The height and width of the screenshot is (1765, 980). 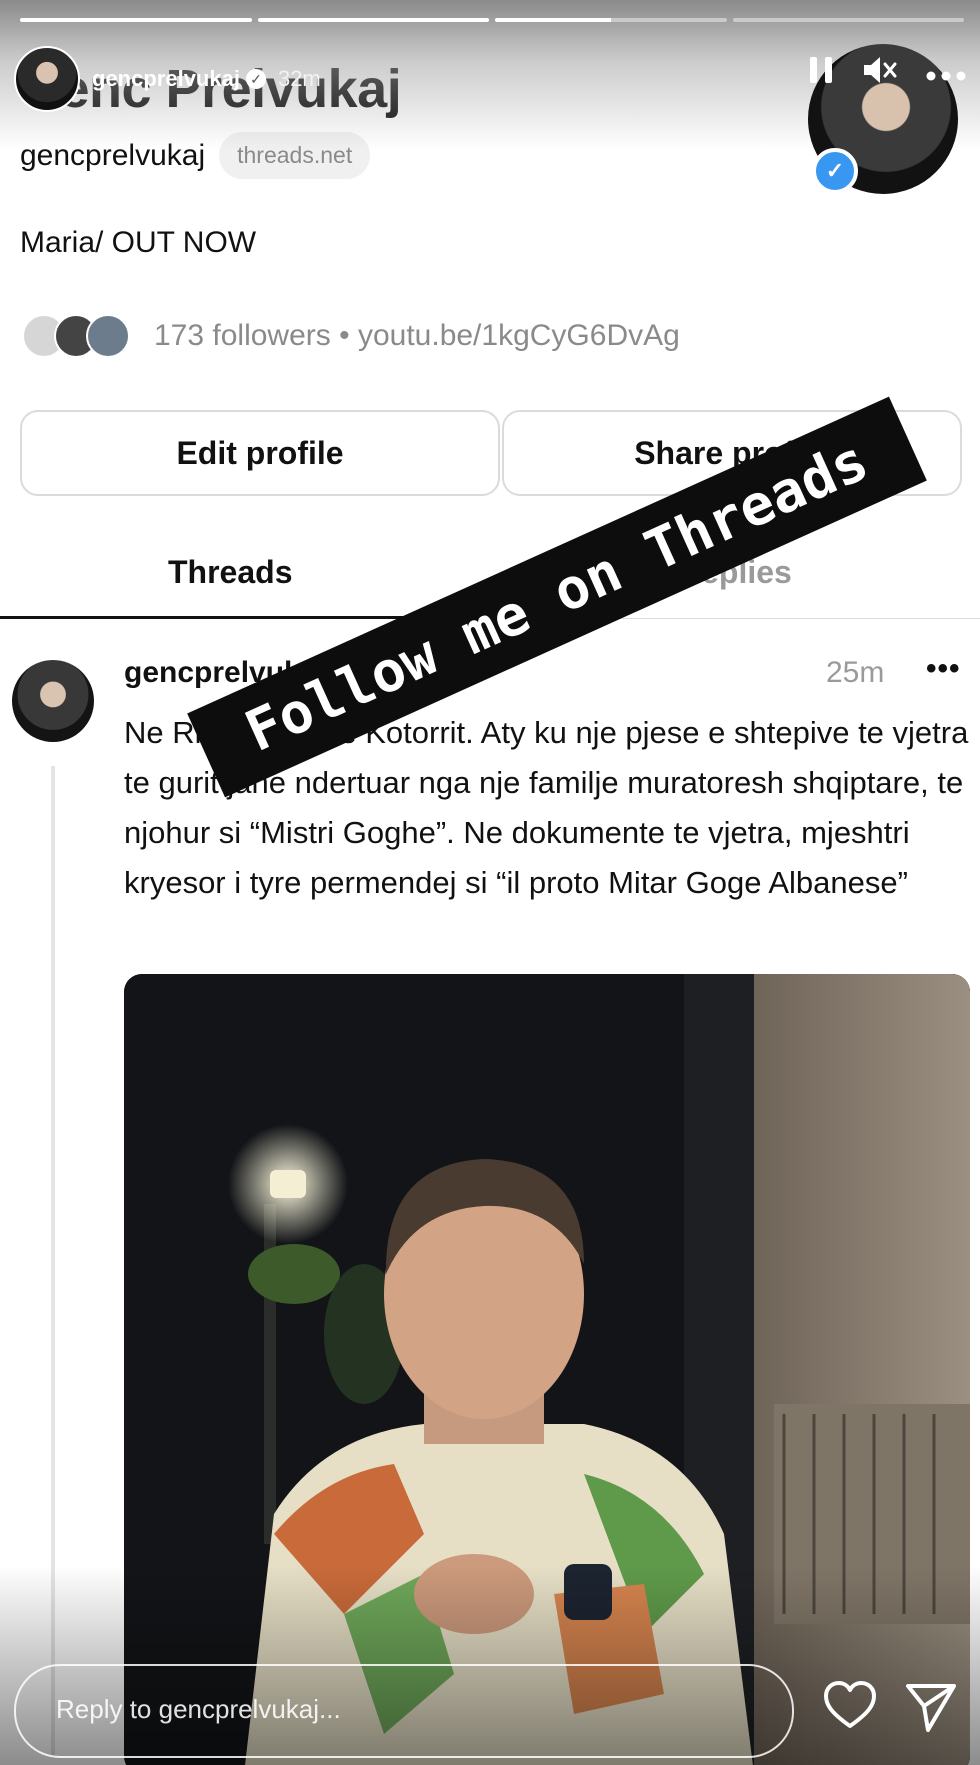 I want to click on handle-row: gencprelvukaj threads.net, so click(x=195, y=155).